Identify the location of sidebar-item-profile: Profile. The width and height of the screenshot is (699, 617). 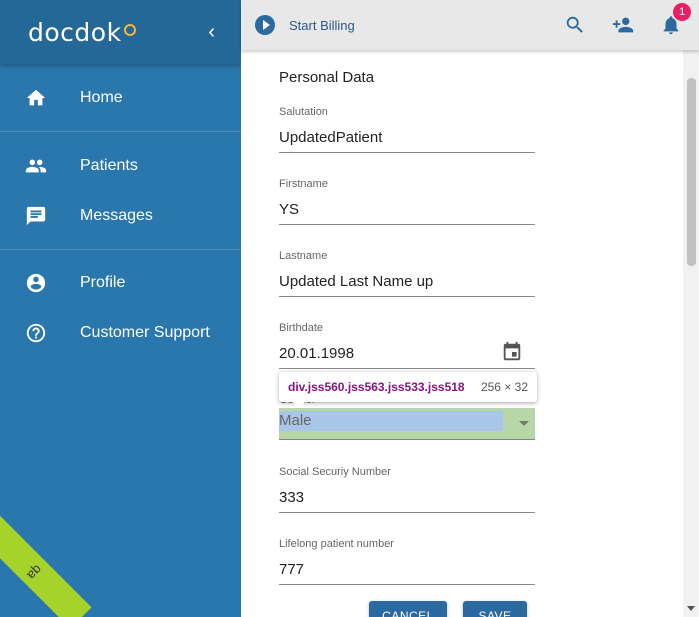
(120, 283).